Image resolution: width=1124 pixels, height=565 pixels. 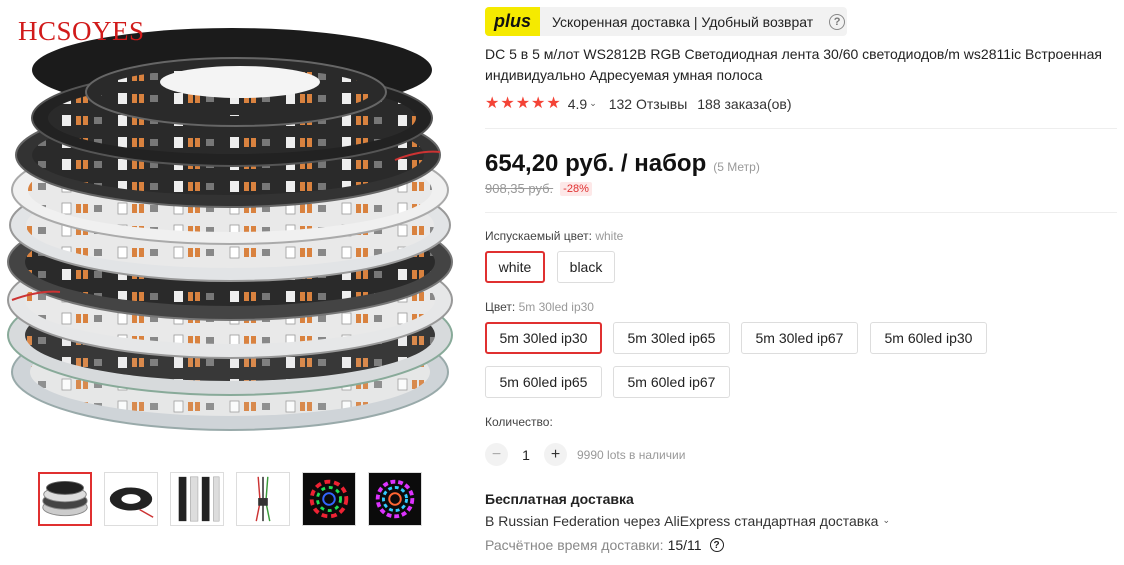 What do you see at coordinates (543, 338) in the screenshot?
I see `variant-option-30led-ip30: 5m 30led ip30` at bounding box center [543, 338].